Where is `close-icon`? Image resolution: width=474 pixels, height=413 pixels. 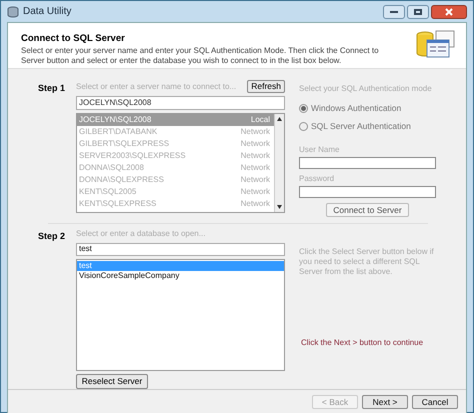
close-icon is located at coordinates (449, 12).